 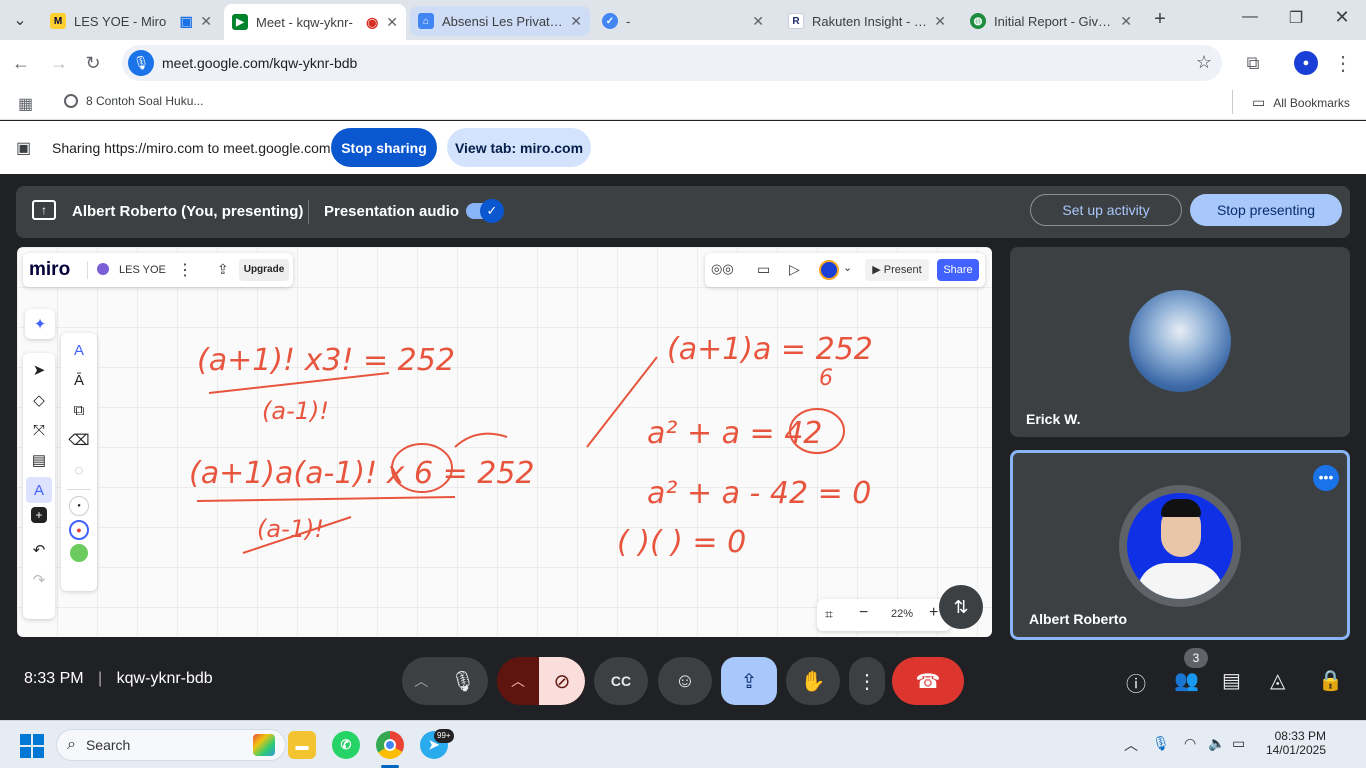 What do you see at coordinates (1160, 19) in the screenshot?
I see `new-tab-plus-icon: +` at bounding box center [1160, 19].